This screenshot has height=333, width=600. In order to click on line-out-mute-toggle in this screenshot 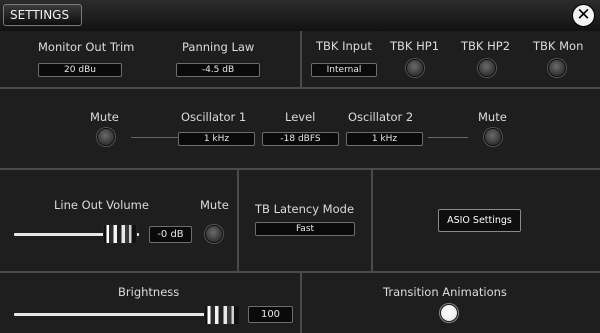, I will do `click(214, 234)`.